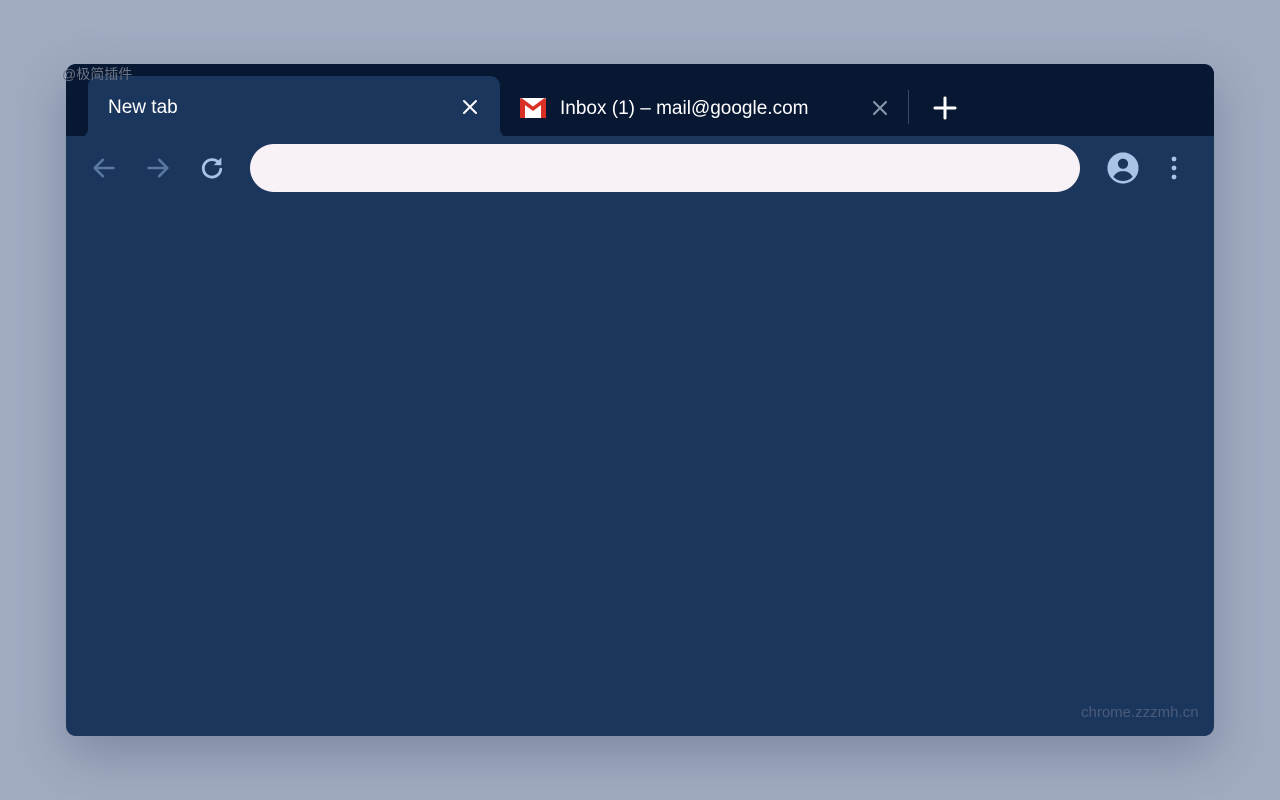 Image resolution: width=1280 pixels, height=800 pixels. I want to click on forward-button, so click(158, 168).